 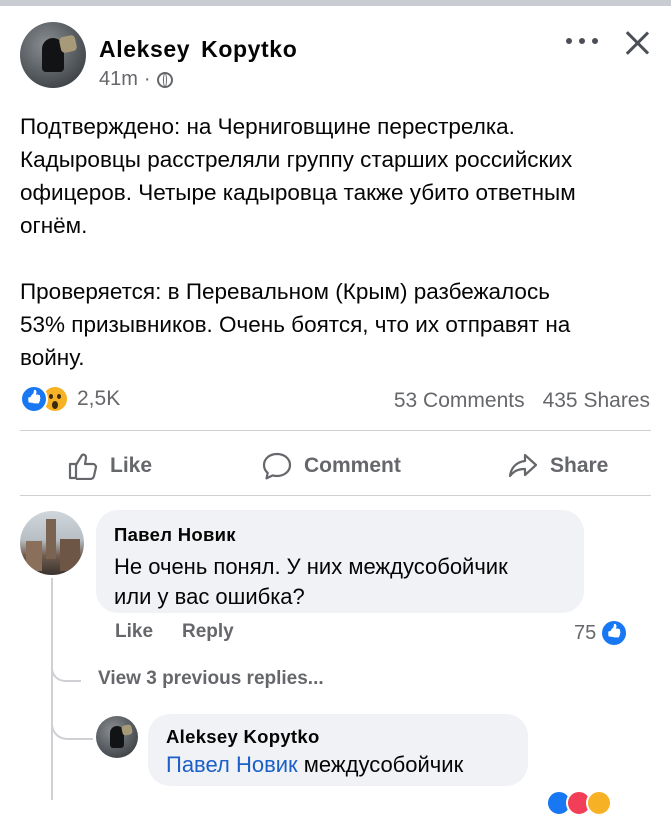 I want to click on comment-like-button: Like, so click(x=134, y=632).